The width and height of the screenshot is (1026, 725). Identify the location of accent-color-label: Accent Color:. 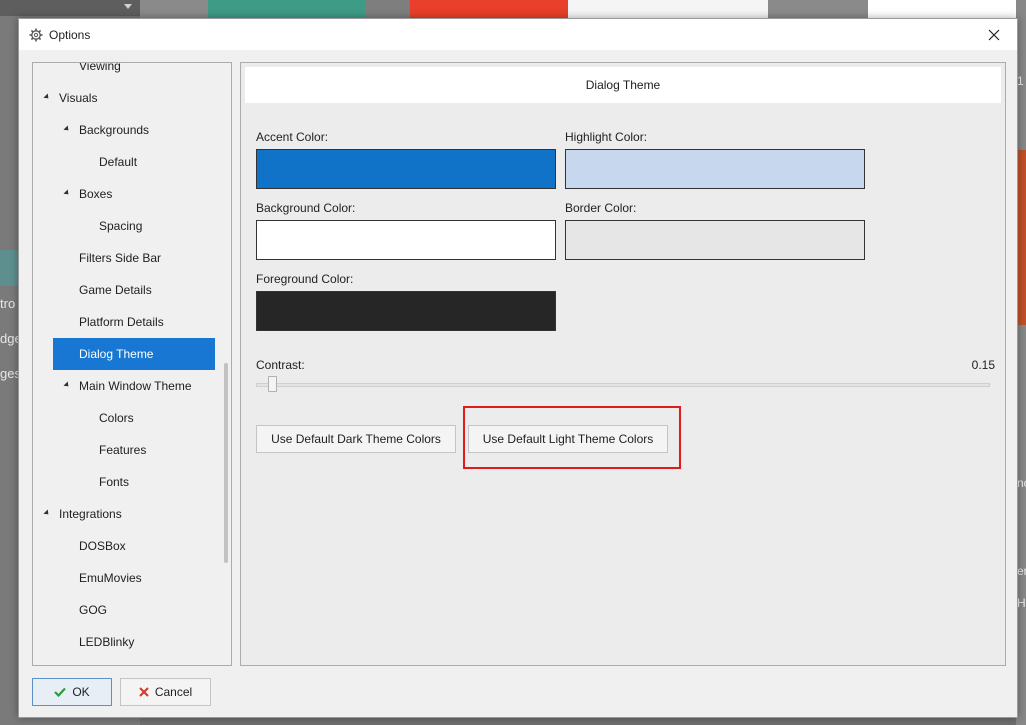
(292, 137).